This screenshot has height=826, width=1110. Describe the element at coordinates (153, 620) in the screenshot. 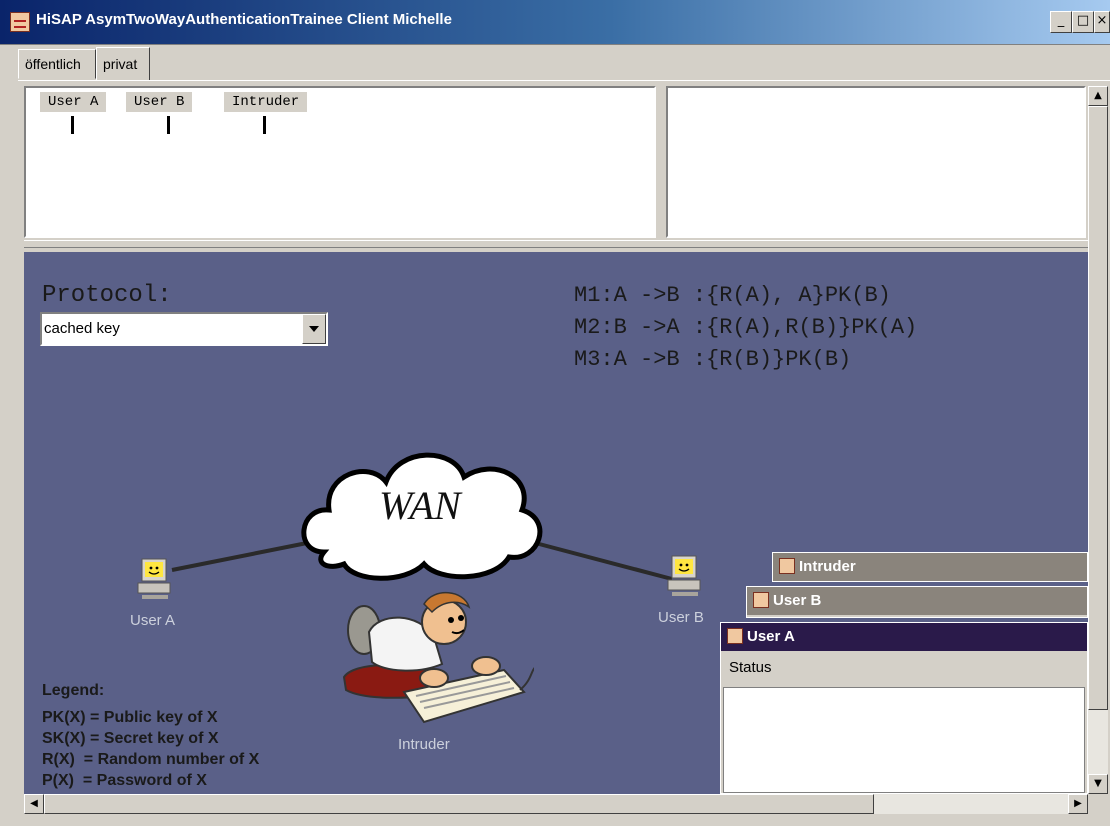

I see `user-a-label: User A` at that location.